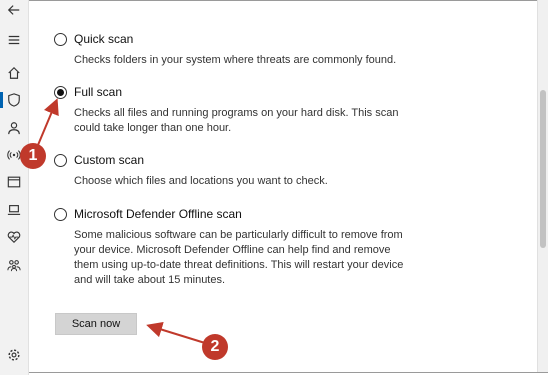 This screenshot has height=375, width=550. What do you see at coordinates (14, 210) in the screenshot?
I see `laptop-icon` at bounding box center [14, 210].